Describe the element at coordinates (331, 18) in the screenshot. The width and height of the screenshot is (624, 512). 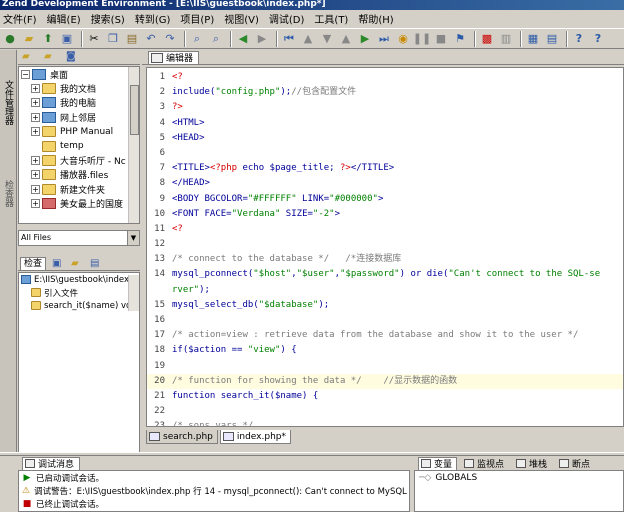
I see `menu-tools: 工具(T)` at that location.